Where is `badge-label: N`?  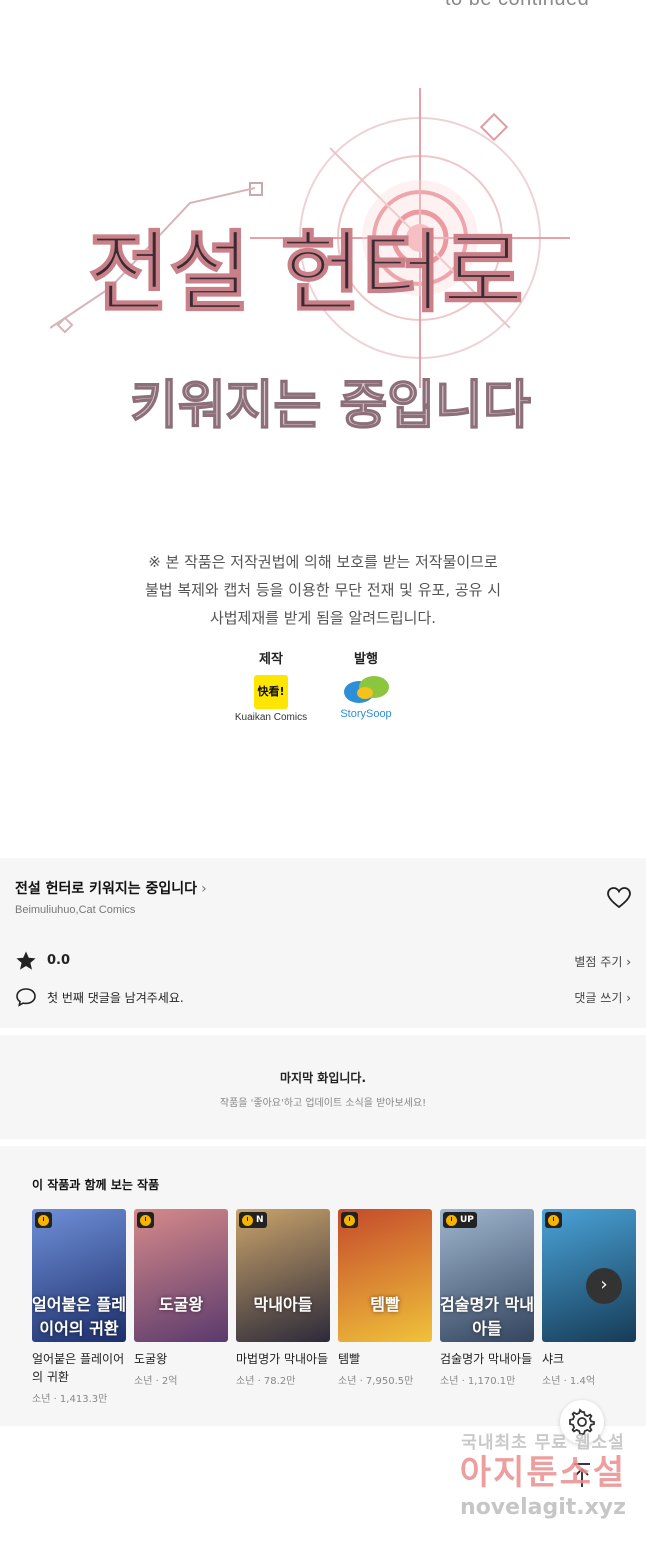 badge-label: N is located at coordinates (260, 1220).